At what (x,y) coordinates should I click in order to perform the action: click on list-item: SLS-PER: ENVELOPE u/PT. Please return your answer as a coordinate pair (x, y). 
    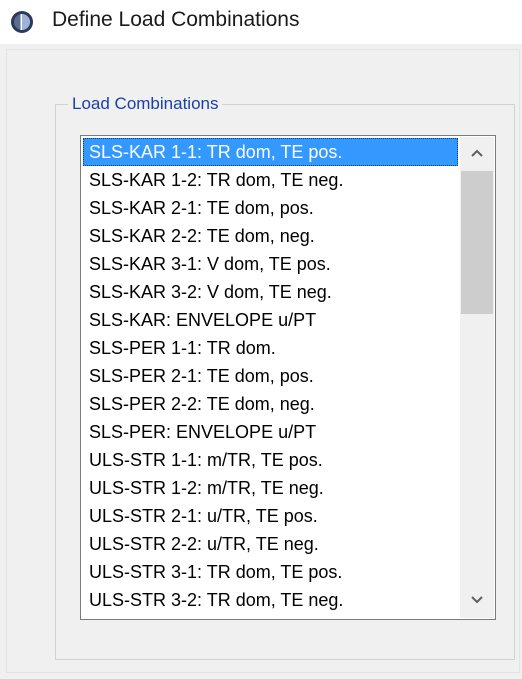
    Looking at the image, I should click on (270, 432).